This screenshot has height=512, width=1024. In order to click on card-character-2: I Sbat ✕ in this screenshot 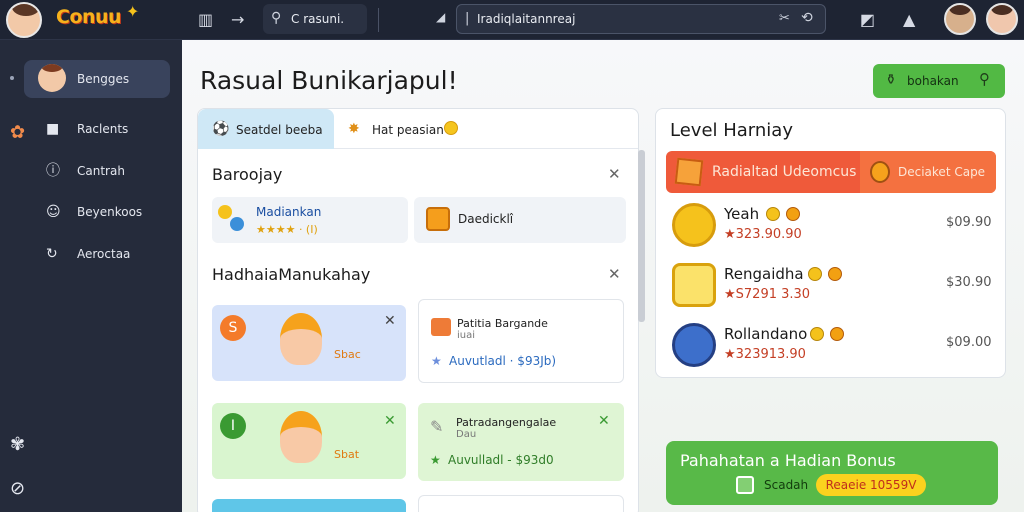, I will do `click(309, 441)`.